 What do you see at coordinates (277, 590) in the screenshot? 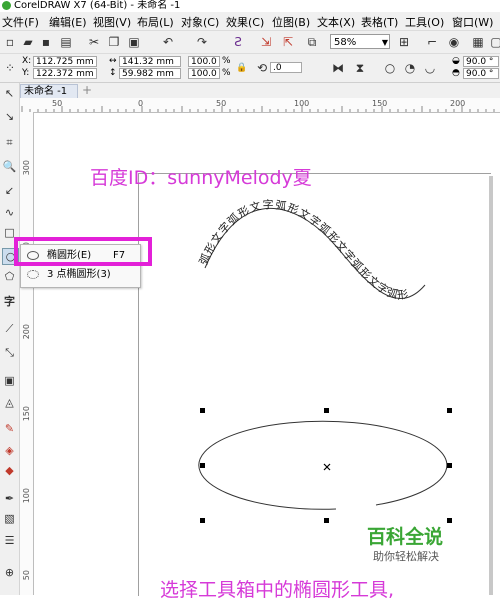
I see `watermark-bottom: 选择工具箱中的椭圆形工具,` at bounding box center [277, 590].